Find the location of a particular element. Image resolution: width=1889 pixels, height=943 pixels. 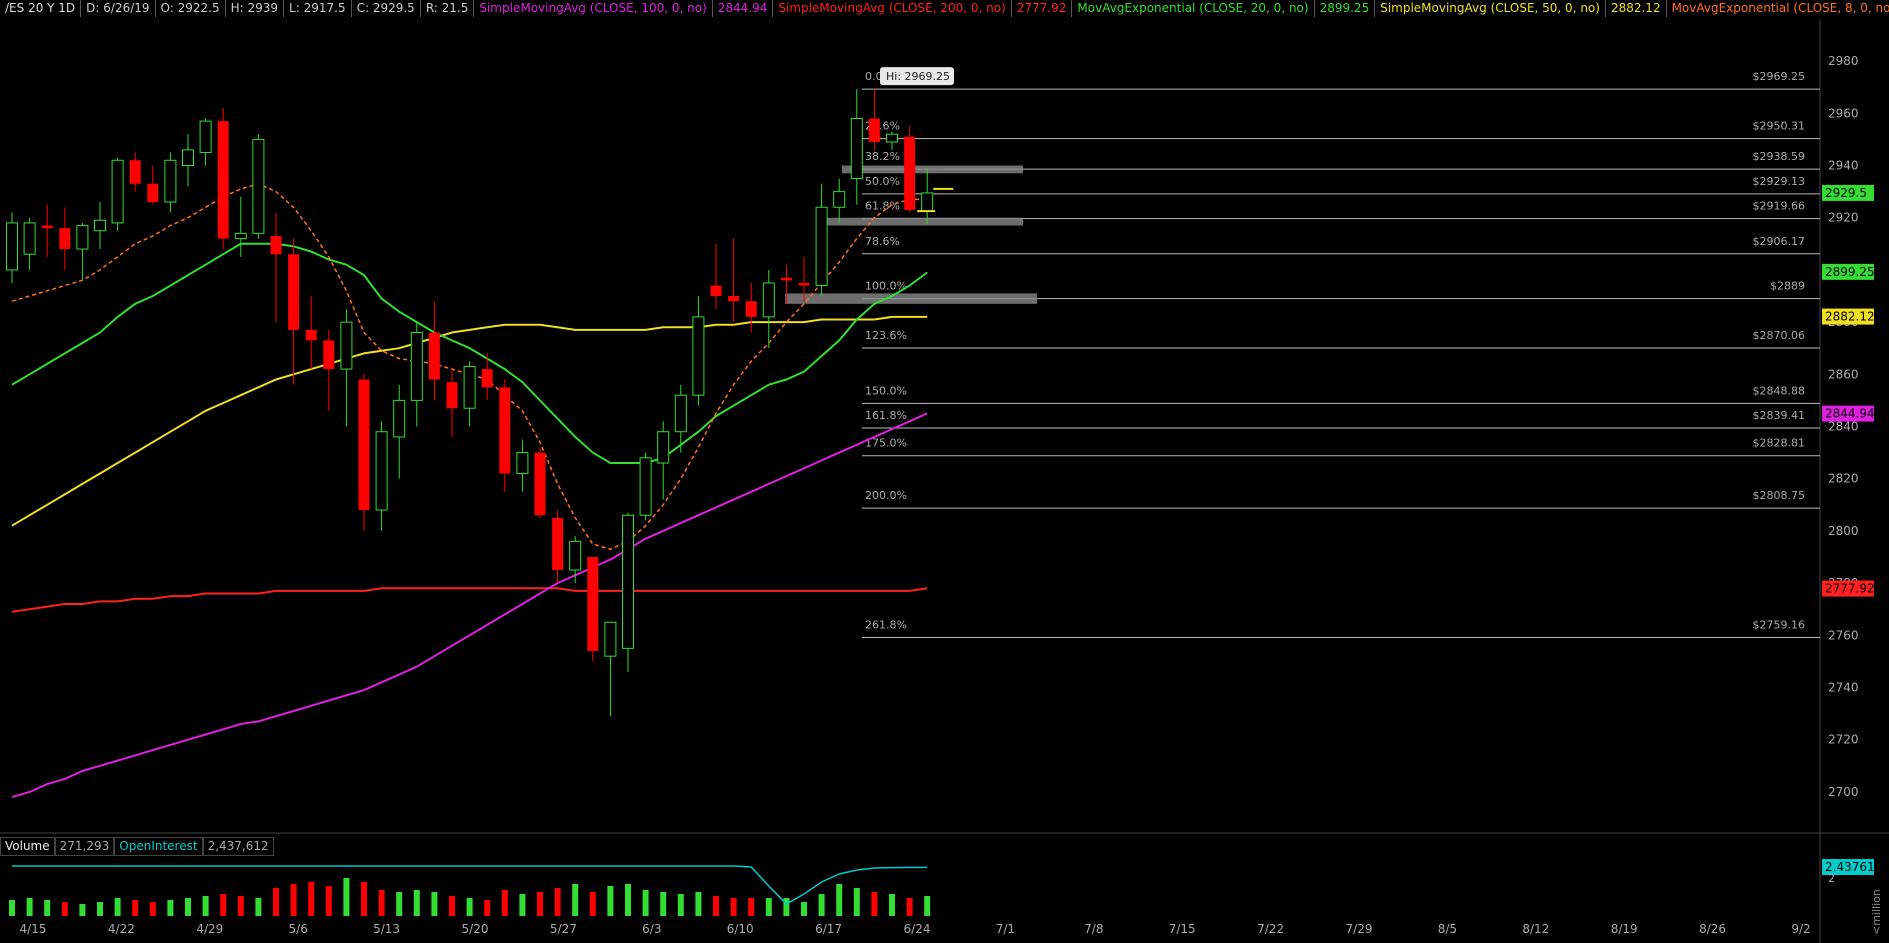

ema20-line is located at coordinates (469, 353).